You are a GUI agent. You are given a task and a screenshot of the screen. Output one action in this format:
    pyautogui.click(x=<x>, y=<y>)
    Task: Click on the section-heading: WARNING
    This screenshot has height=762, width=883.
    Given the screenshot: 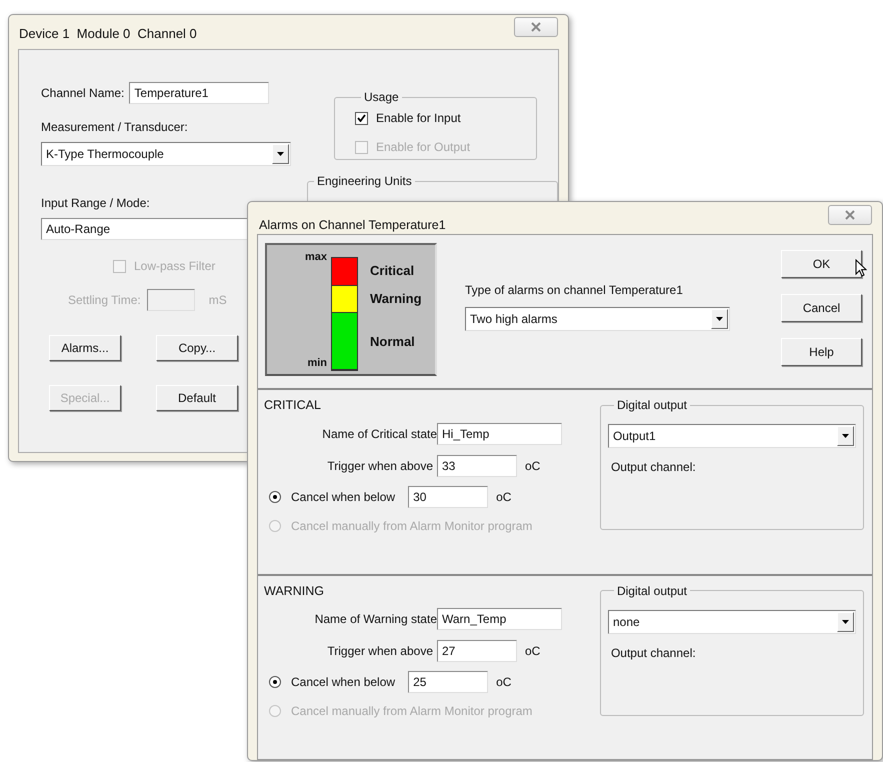 What is the action you would take?
    pyautogui.click(x=294, y=591)
    